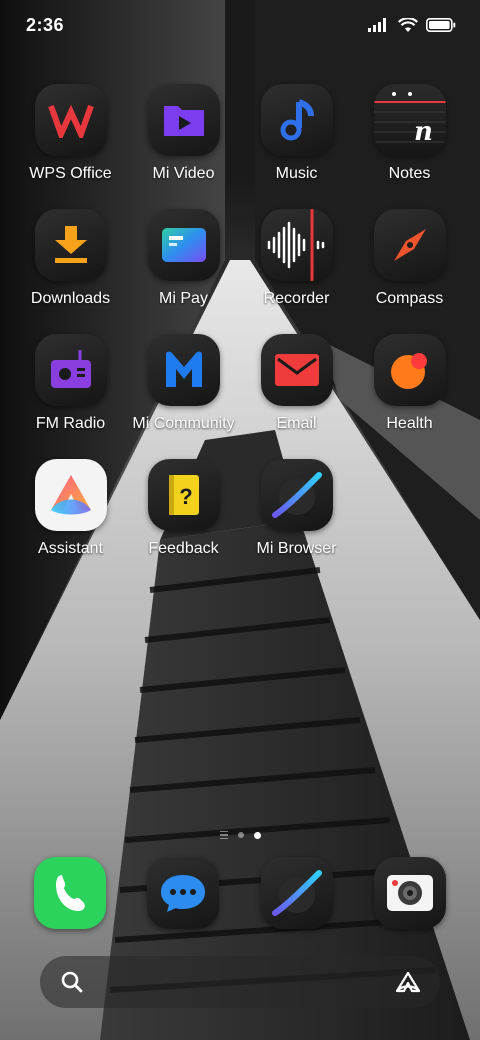  I want to click on mi-pay-icon, so click(183, 245).